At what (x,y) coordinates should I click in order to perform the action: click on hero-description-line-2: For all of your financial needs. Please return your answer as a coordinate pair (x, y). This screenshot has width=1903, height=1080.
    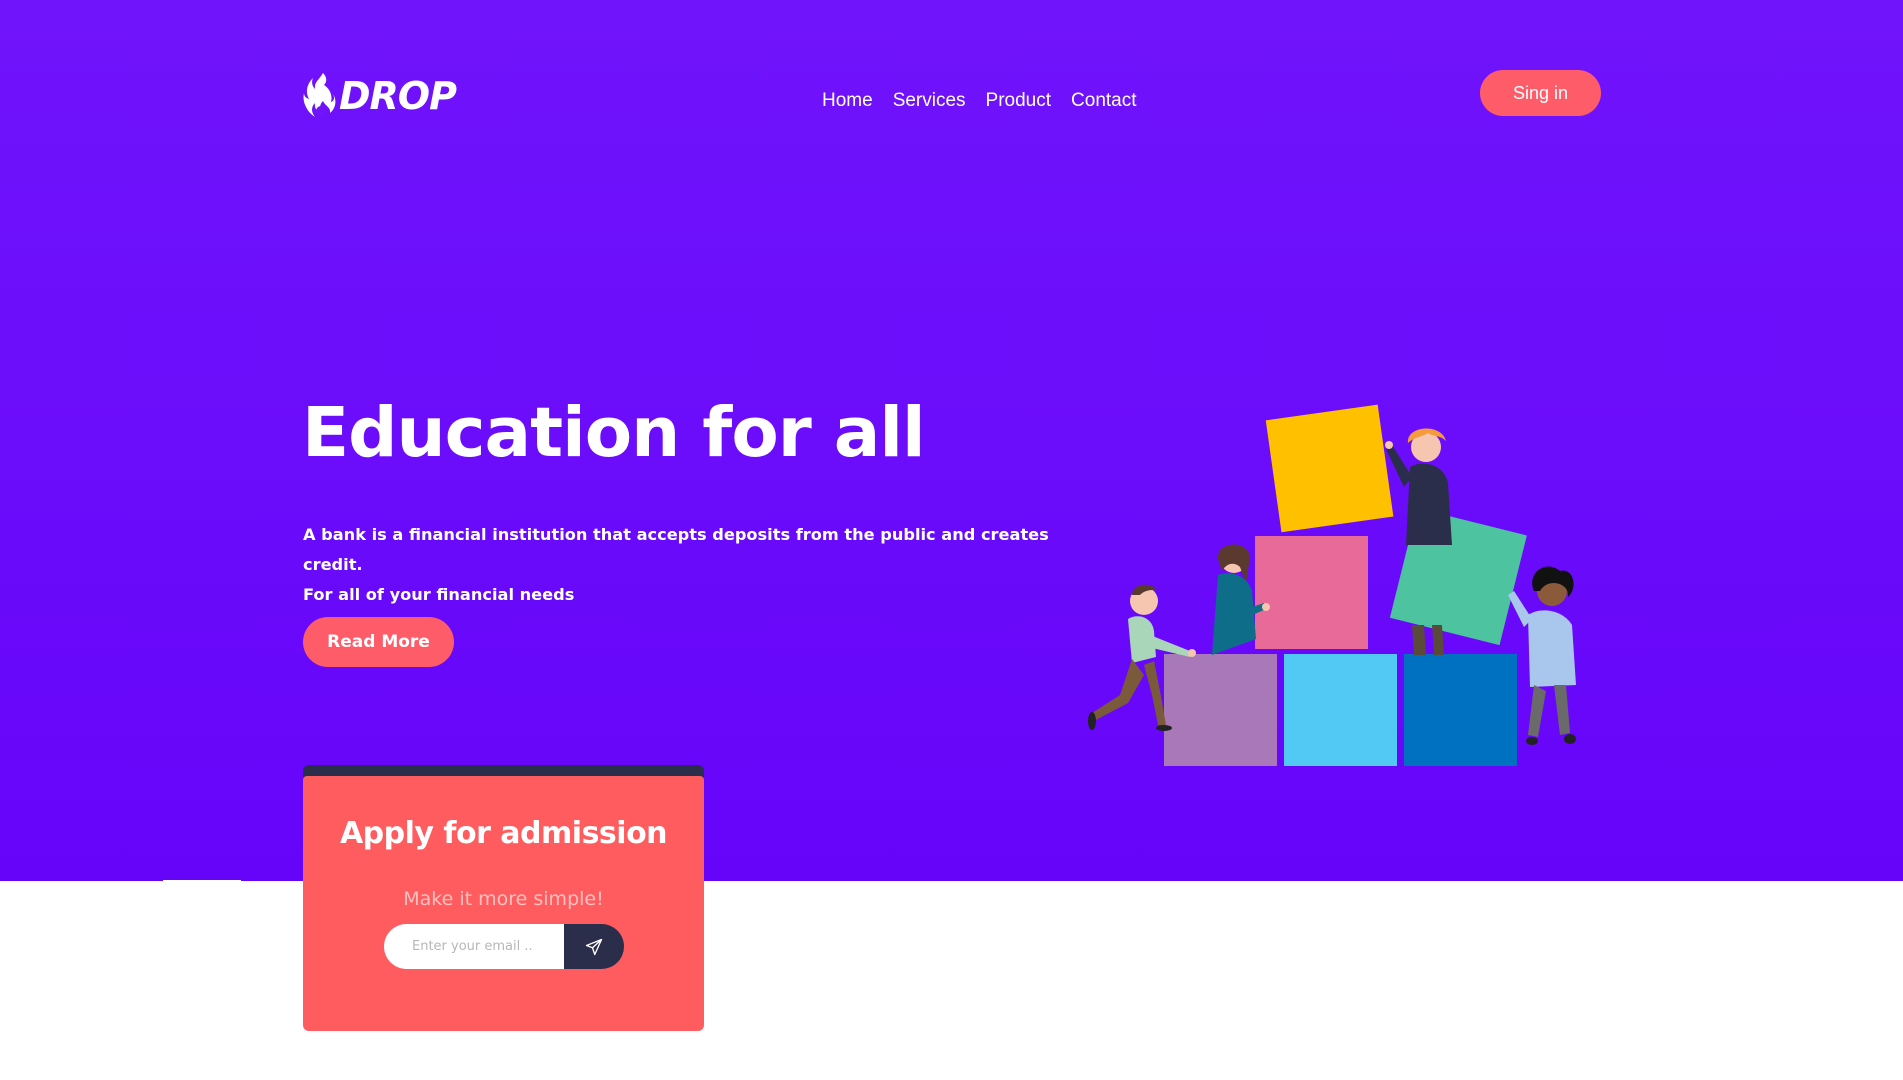
    Looking at the image, I should click on (439, 594).